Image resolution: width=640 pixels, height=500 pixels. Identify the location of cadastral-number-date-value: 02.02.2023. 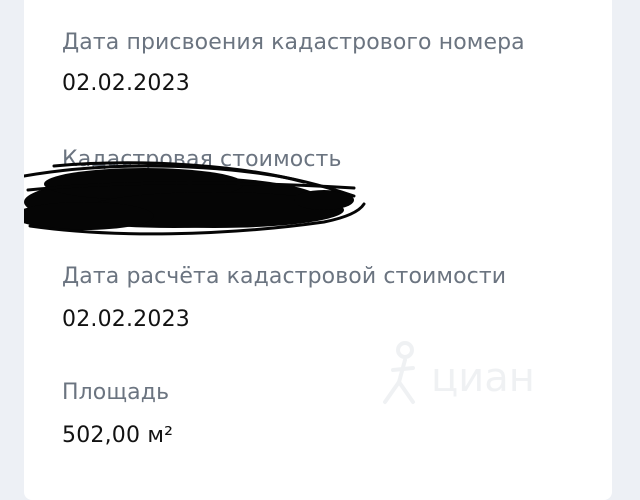
(126, 83).